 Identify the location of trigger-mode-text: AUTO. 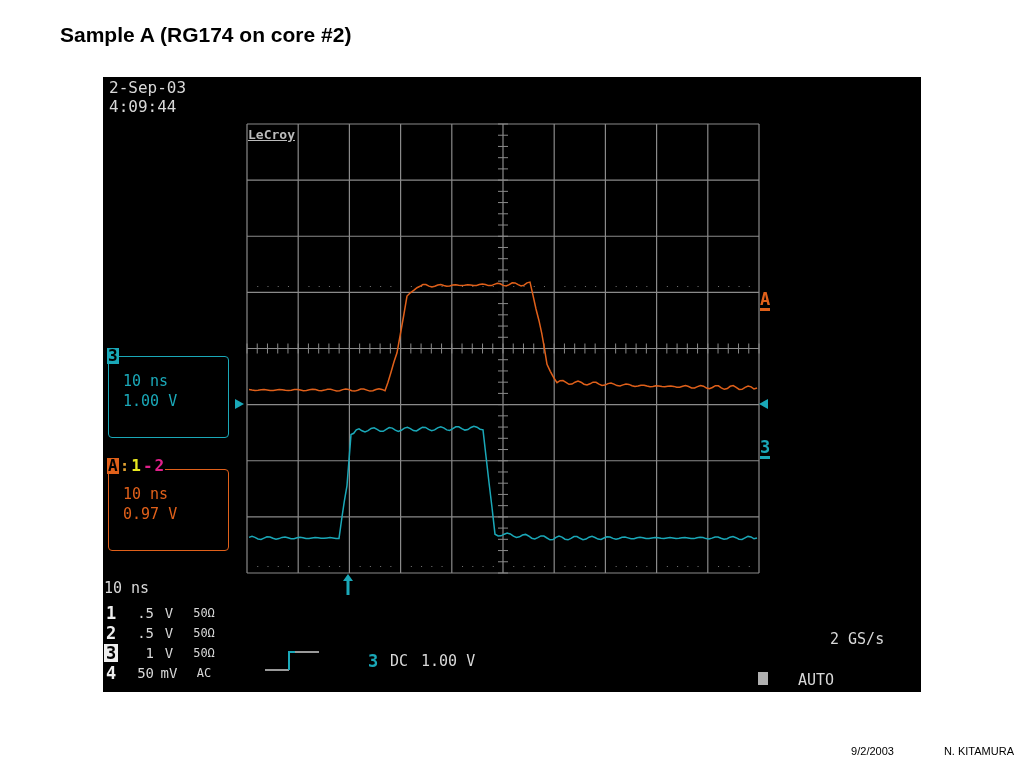
(816, 680).